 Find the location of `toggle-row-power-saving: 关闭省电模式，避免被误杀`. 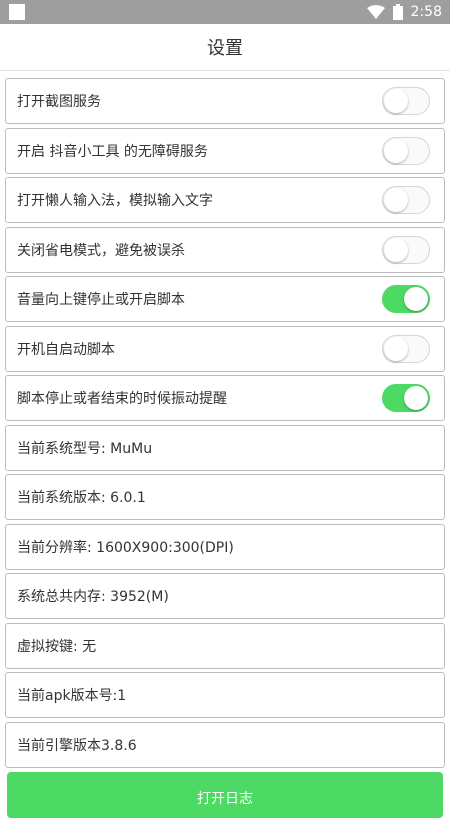

toggle-row-power-saving: 关闭省电模式，避免被误杀 is located at coordinates (225, 249).